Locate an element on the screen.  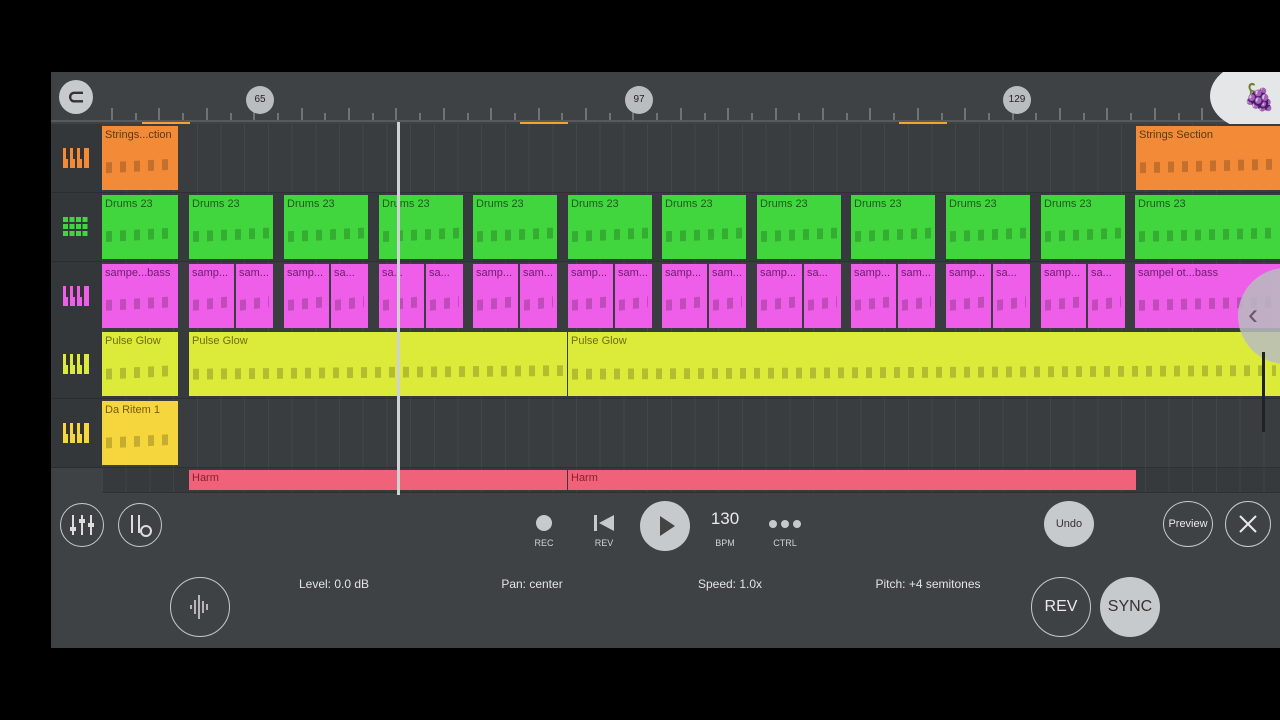
vertical-scrollbar is located at coordinates (1263, 392).